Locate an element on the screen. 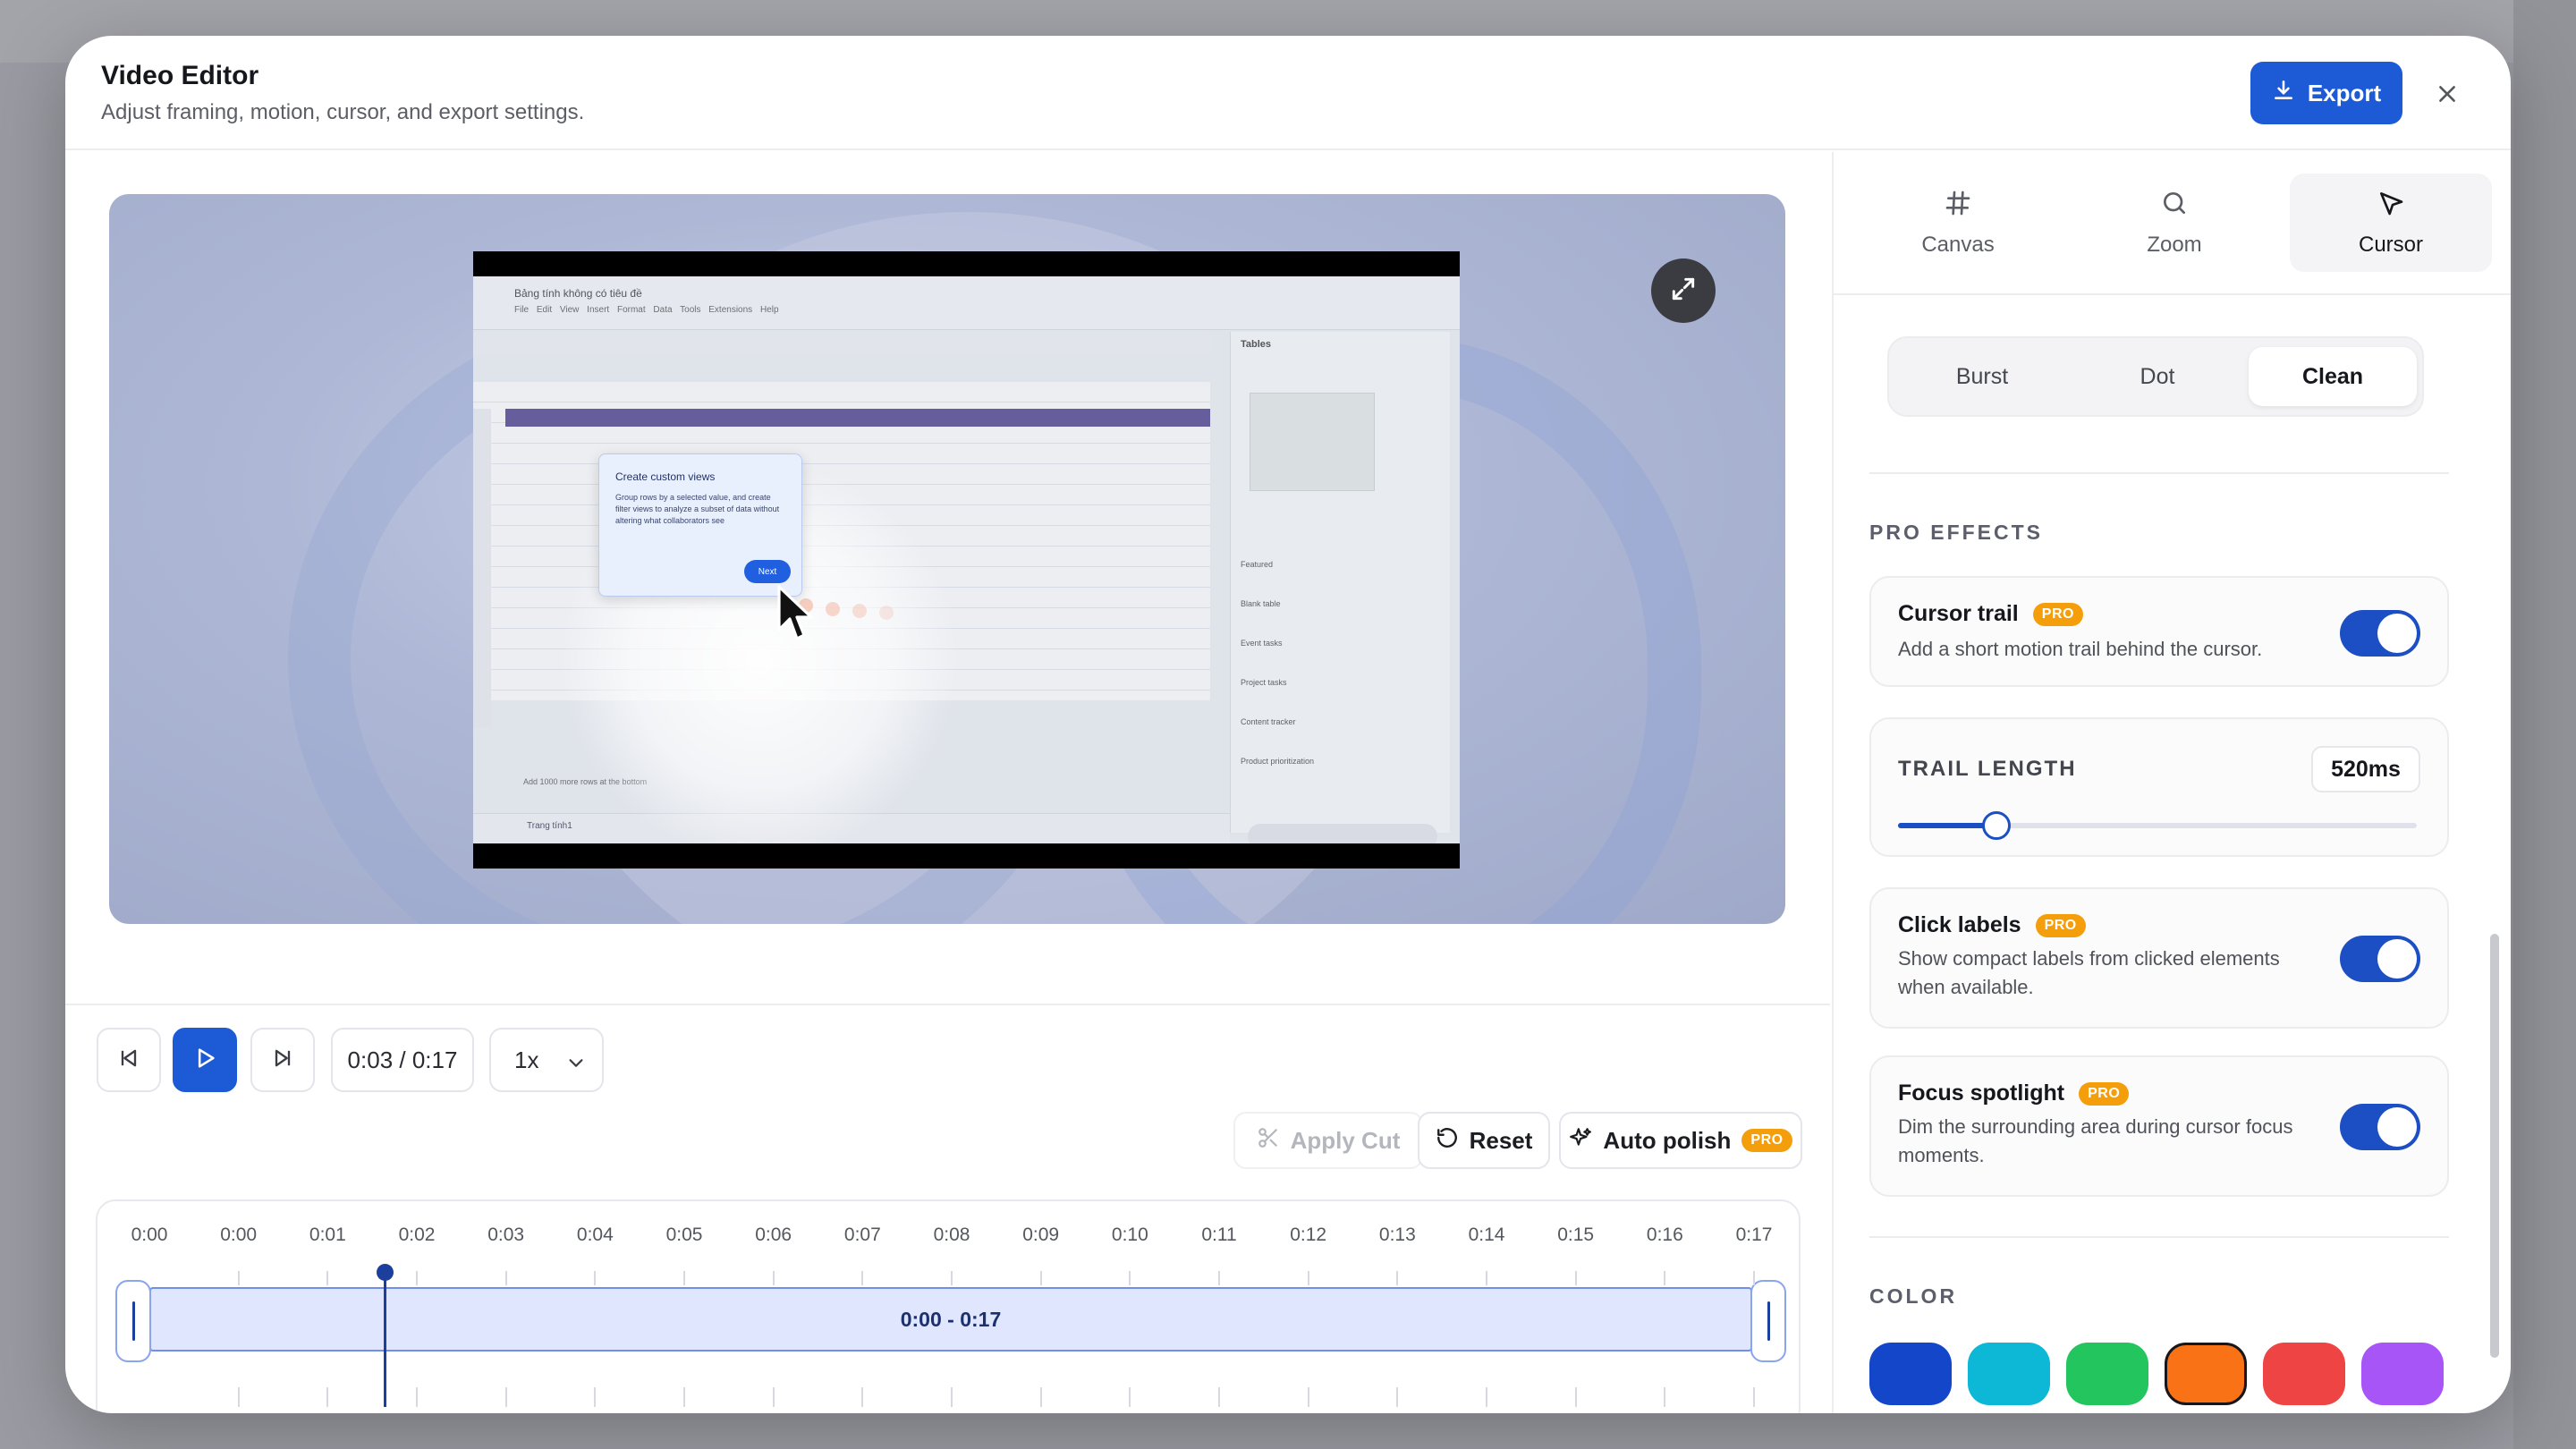 The width and height of the screenshot is (2576, 1449). timeline-tick-label: 0:10 is located at coordinates (1129, 1234).